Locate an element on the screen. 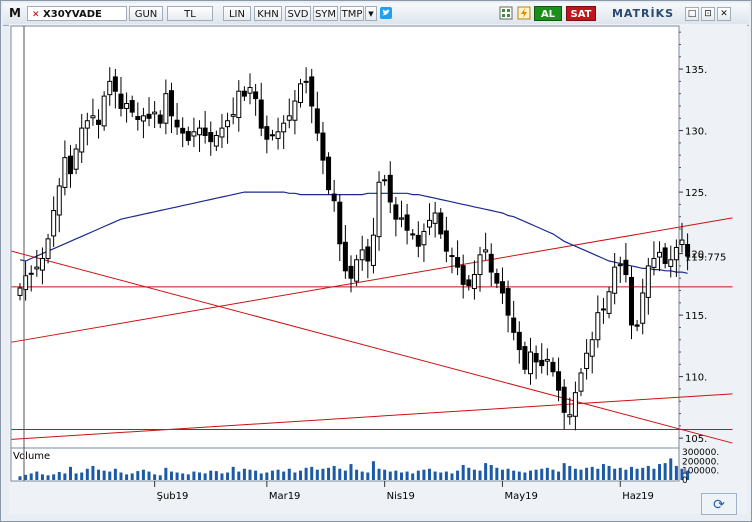 The height and width of the screenshot is (522, 752). maximize-icon: ⊡ is located at coordinates (708, 14).